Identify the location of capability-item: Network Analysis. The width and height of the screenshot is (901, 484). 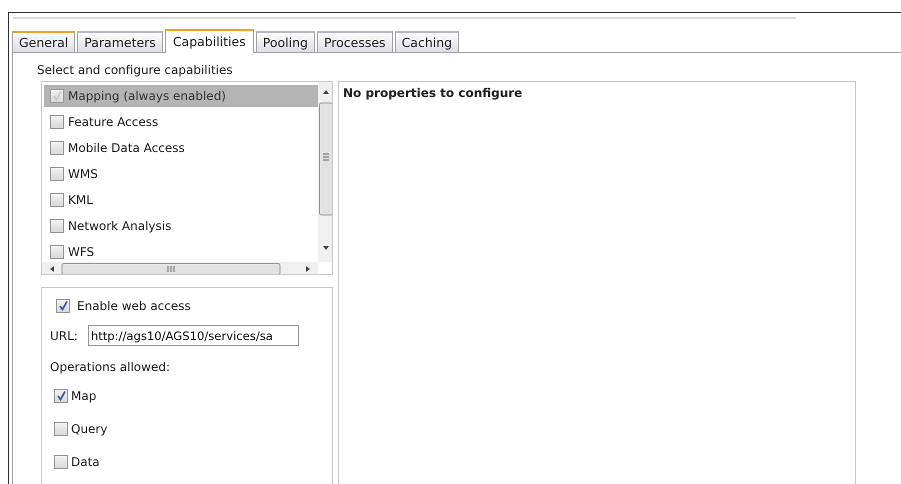
(181, 226).